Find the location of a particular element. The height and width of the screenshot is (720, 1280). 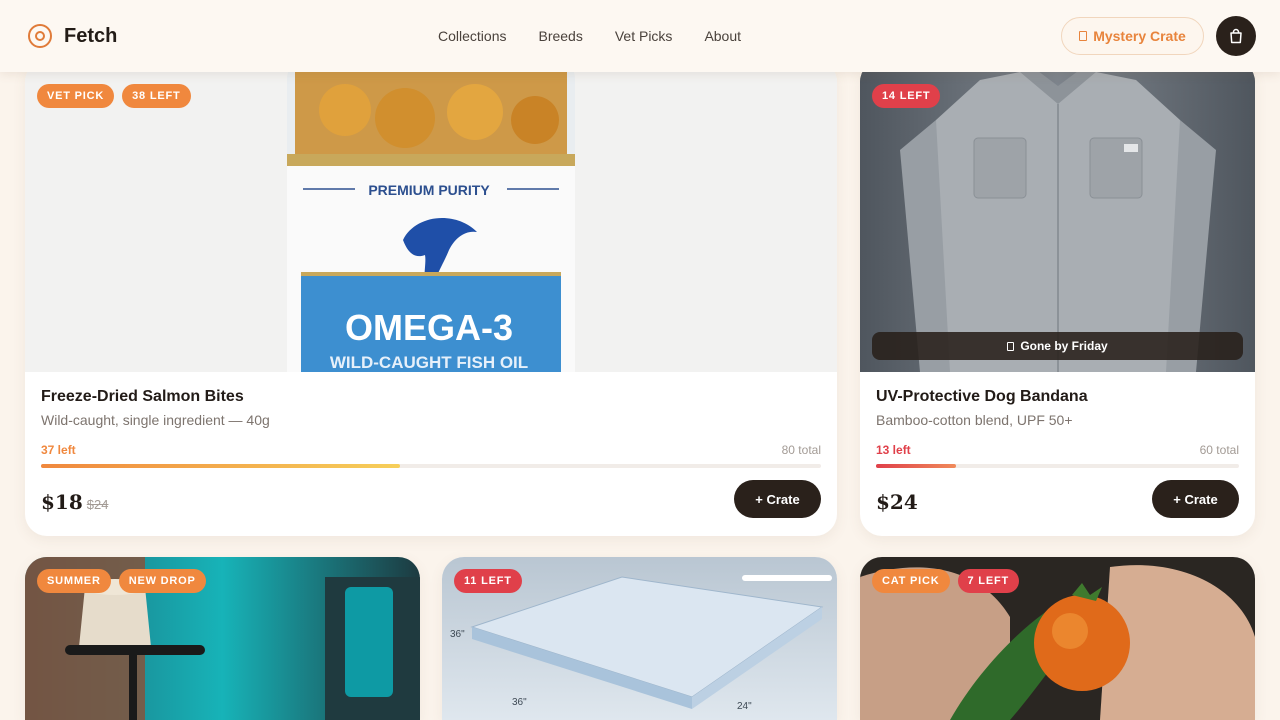

scarcity-banner: Gone by Friday is located at coordinates (1057, 346).